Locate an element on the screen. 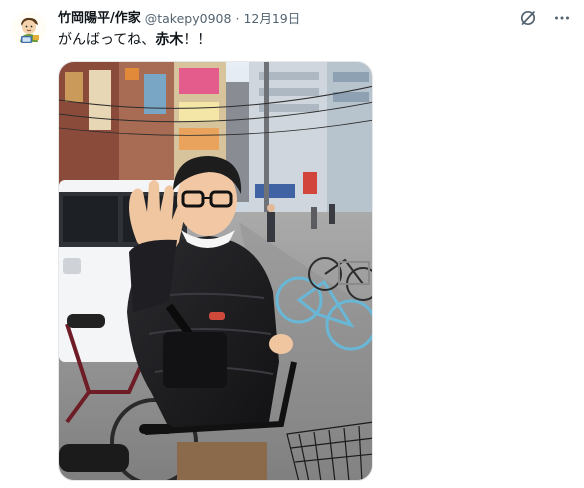  grok-icon is located at coordinates (528, 18).